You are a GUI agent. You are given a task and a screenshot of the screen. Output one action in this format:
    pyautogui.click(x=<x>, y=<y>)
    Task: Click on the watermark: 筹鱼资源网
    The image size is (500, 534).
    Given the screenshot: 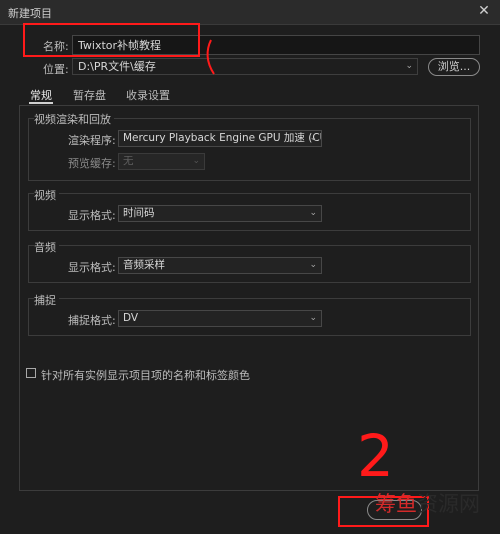 What is the action you would take?
    pyautogui.click(x=427, y=503)
    